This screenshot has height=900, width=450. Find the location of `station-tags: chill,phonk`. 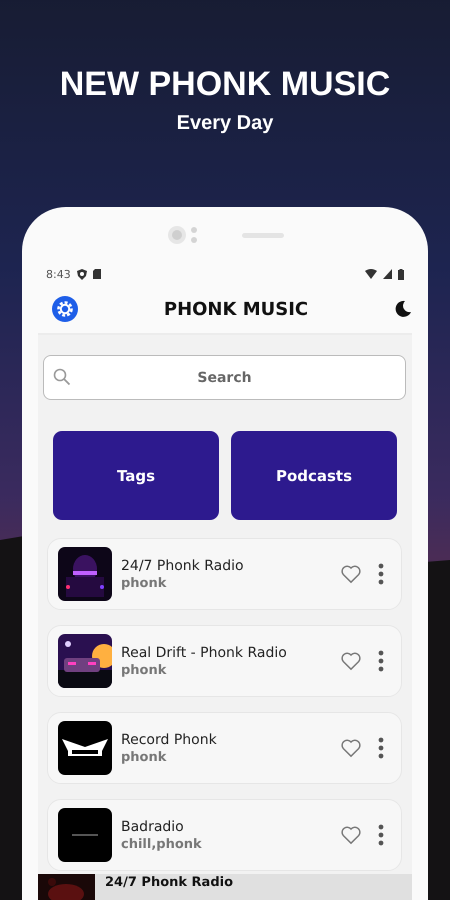

station-tags: chill,phonk is located at coordinates (226, 844).